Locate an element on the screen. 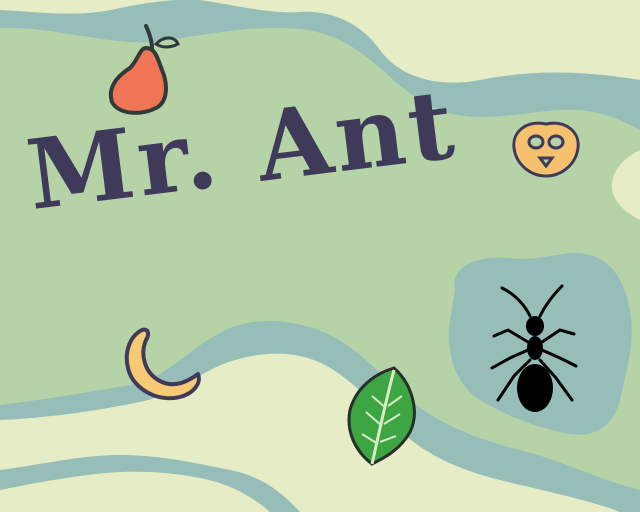 This screenshot has height=512, width=640. pretzel-icon is located at coordinates (546, 149).